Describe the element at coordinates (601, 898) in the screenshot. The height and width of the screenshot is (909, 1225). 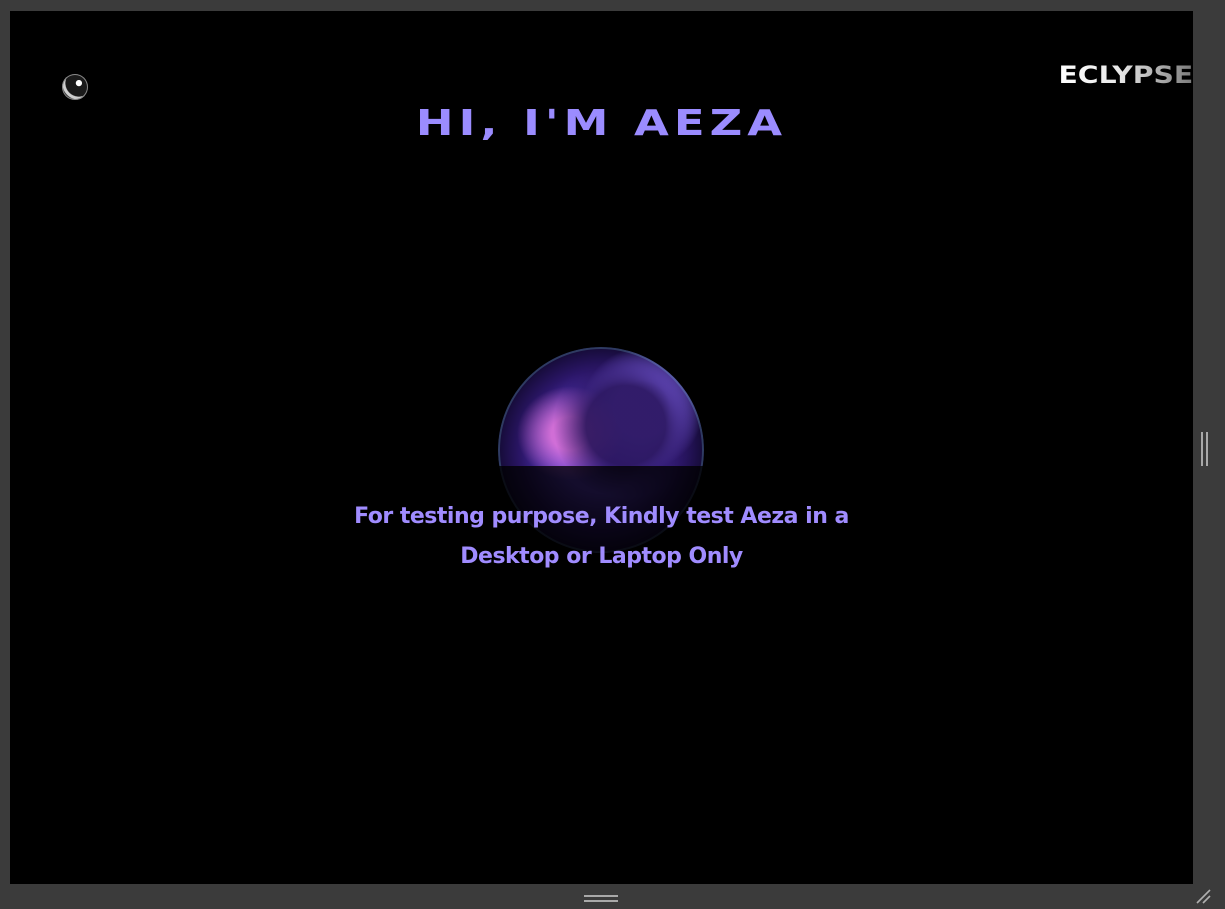
I see `bottom-resize-handle` at that location.